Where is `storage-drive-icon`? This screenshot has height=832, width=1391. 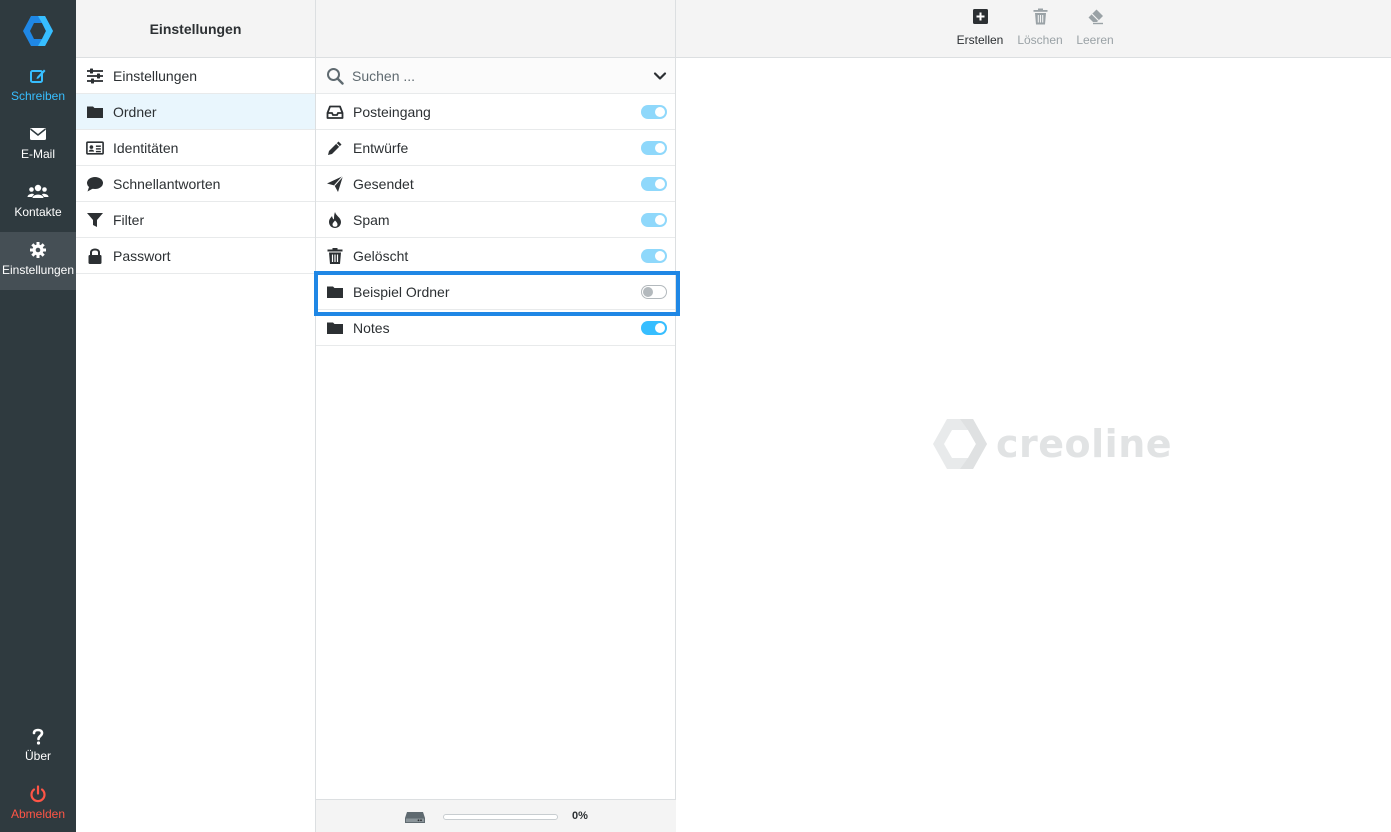 storage-drive-icon is located at coordinates (415, 817).